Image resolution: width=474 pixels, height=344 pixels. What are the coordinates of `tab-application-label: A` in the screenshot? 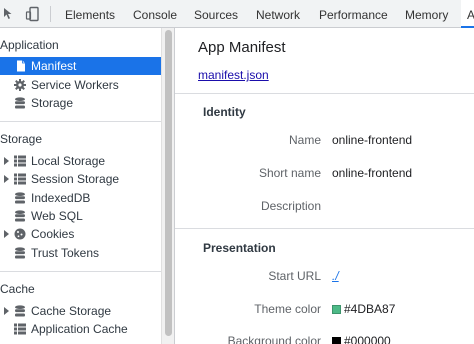 It's located at (470, 15).